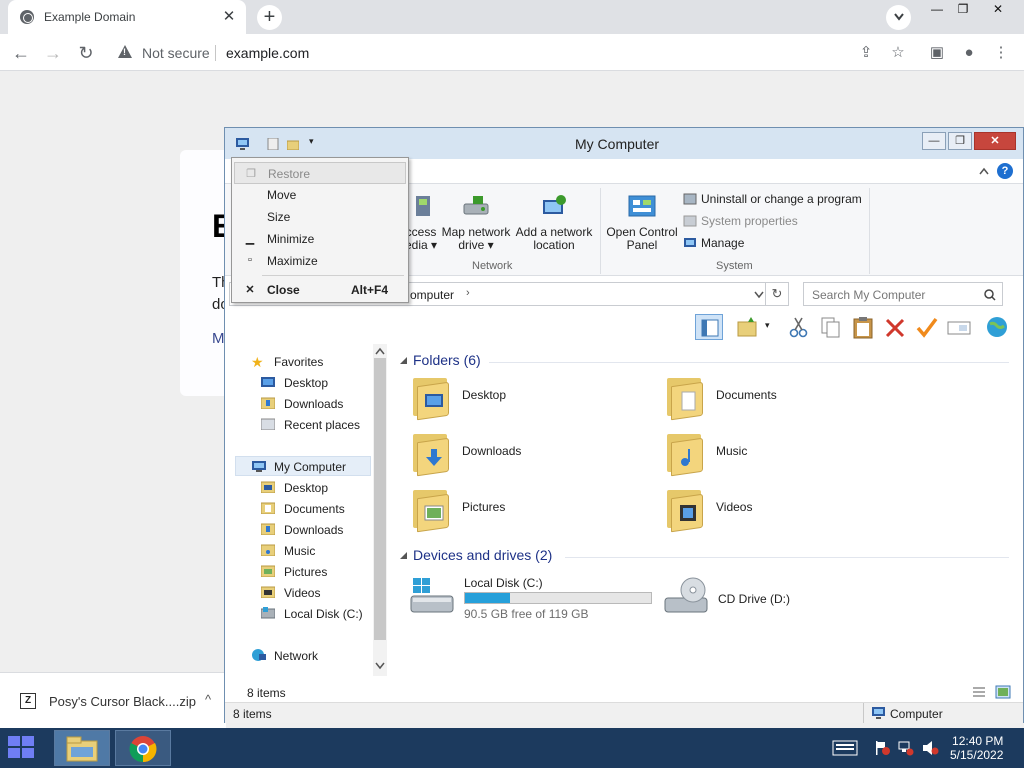 Image resolution: width=1024 pixels, height=768 pixels. What do you see at coordinates (483, 52) in the screenshot?
I see `address-bar: Not secure example.com` at bounding box center [483, 52].